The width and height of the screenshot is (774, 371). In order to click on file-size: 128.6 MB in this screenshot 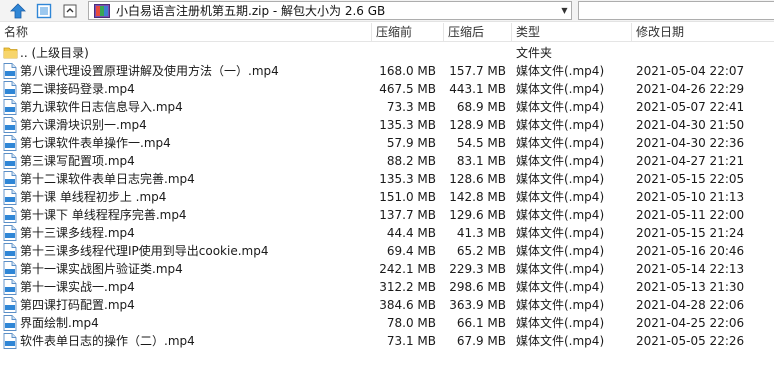, I will do `click(477, 179)`.